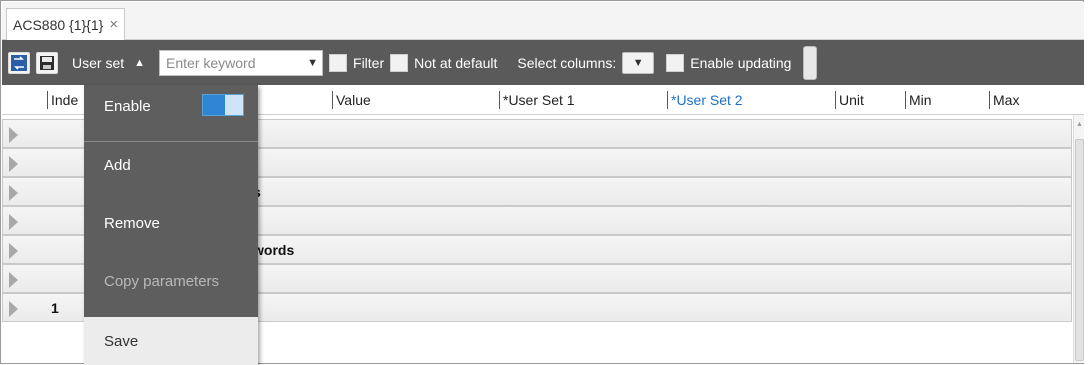 The width and height of the screenshot is (1088, 365). What do you see at coordinates (810, 62) in the screenshot?
I see `toolbar-overflow-handle` at bounding box center [810, 62].